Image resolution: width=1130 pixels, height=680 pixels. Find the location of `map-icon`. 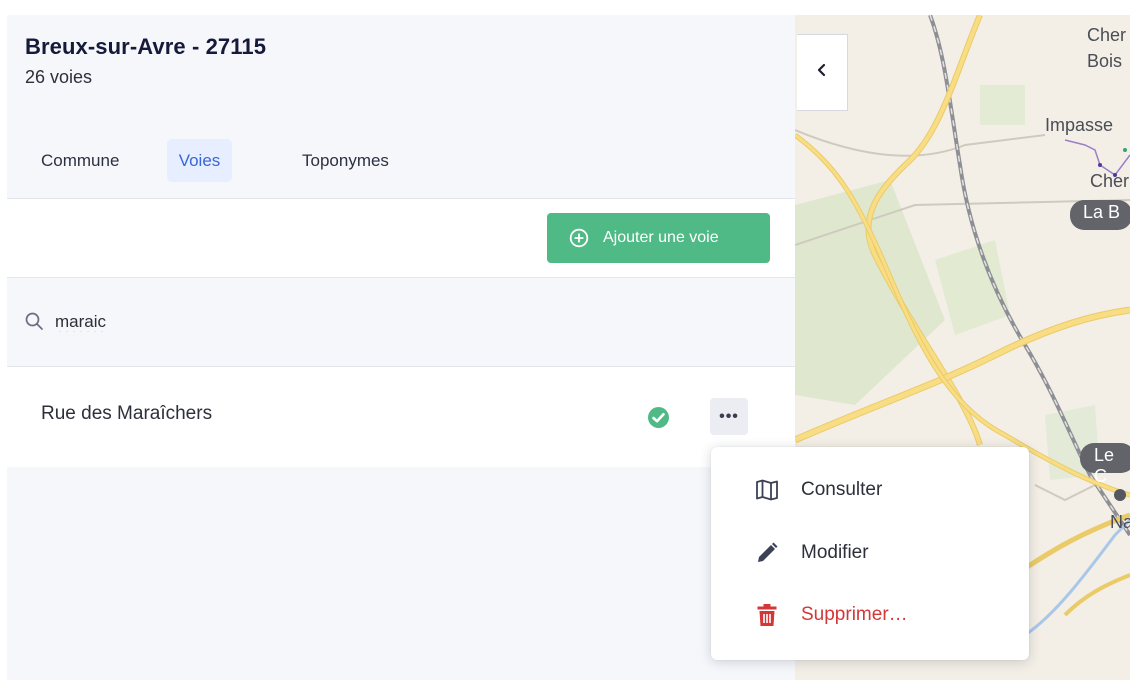

map-icon is located at coordinates (767, 490).